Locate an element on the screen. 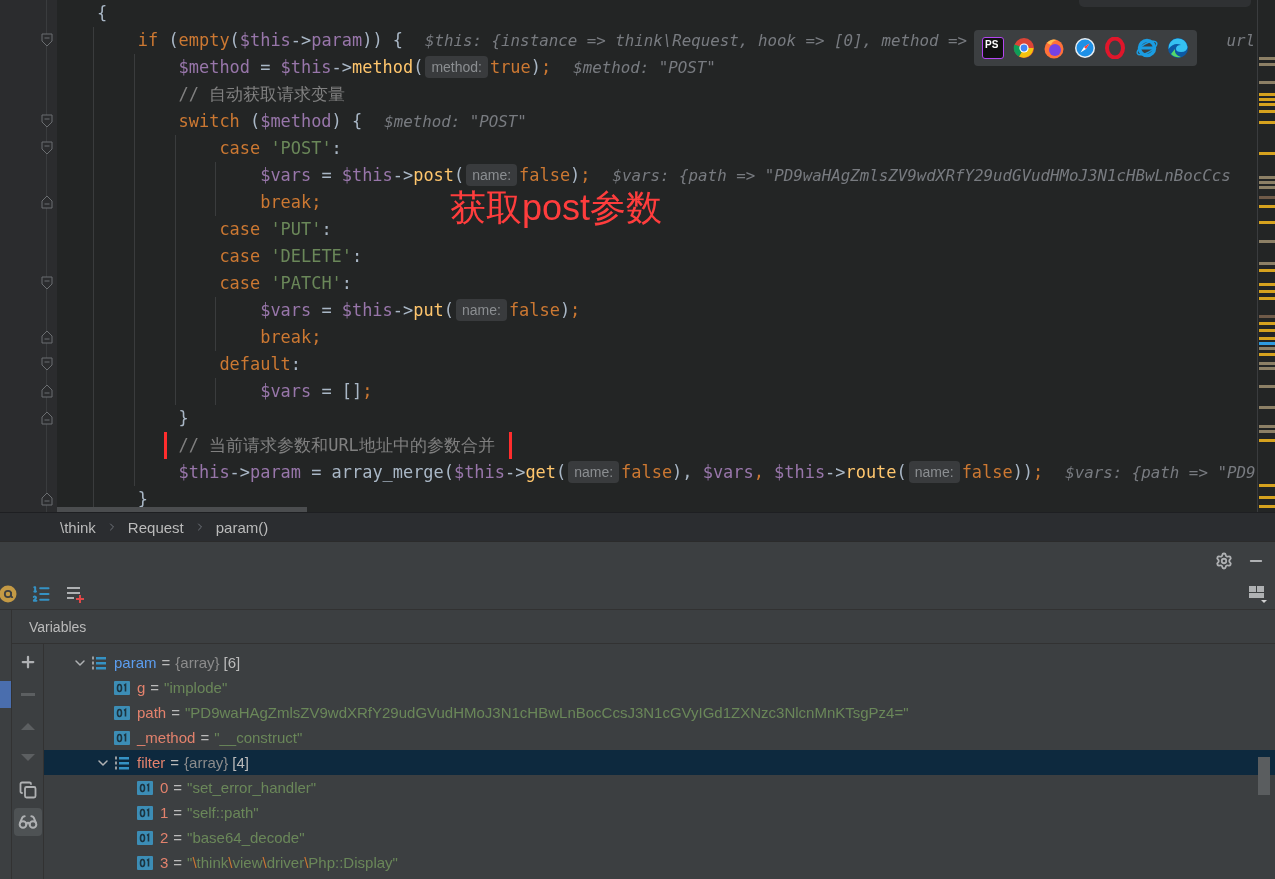 The height and width of the screenshot is (879, 1275). down-triangle-icon is located at coordinates (27, 758).